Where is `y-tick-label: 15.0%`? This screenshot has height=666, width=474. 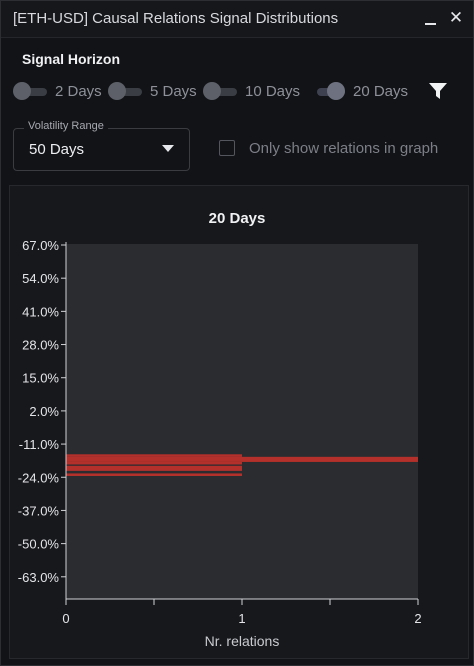
y-tick-label: 15.0% is located at coordinates (40, 378).